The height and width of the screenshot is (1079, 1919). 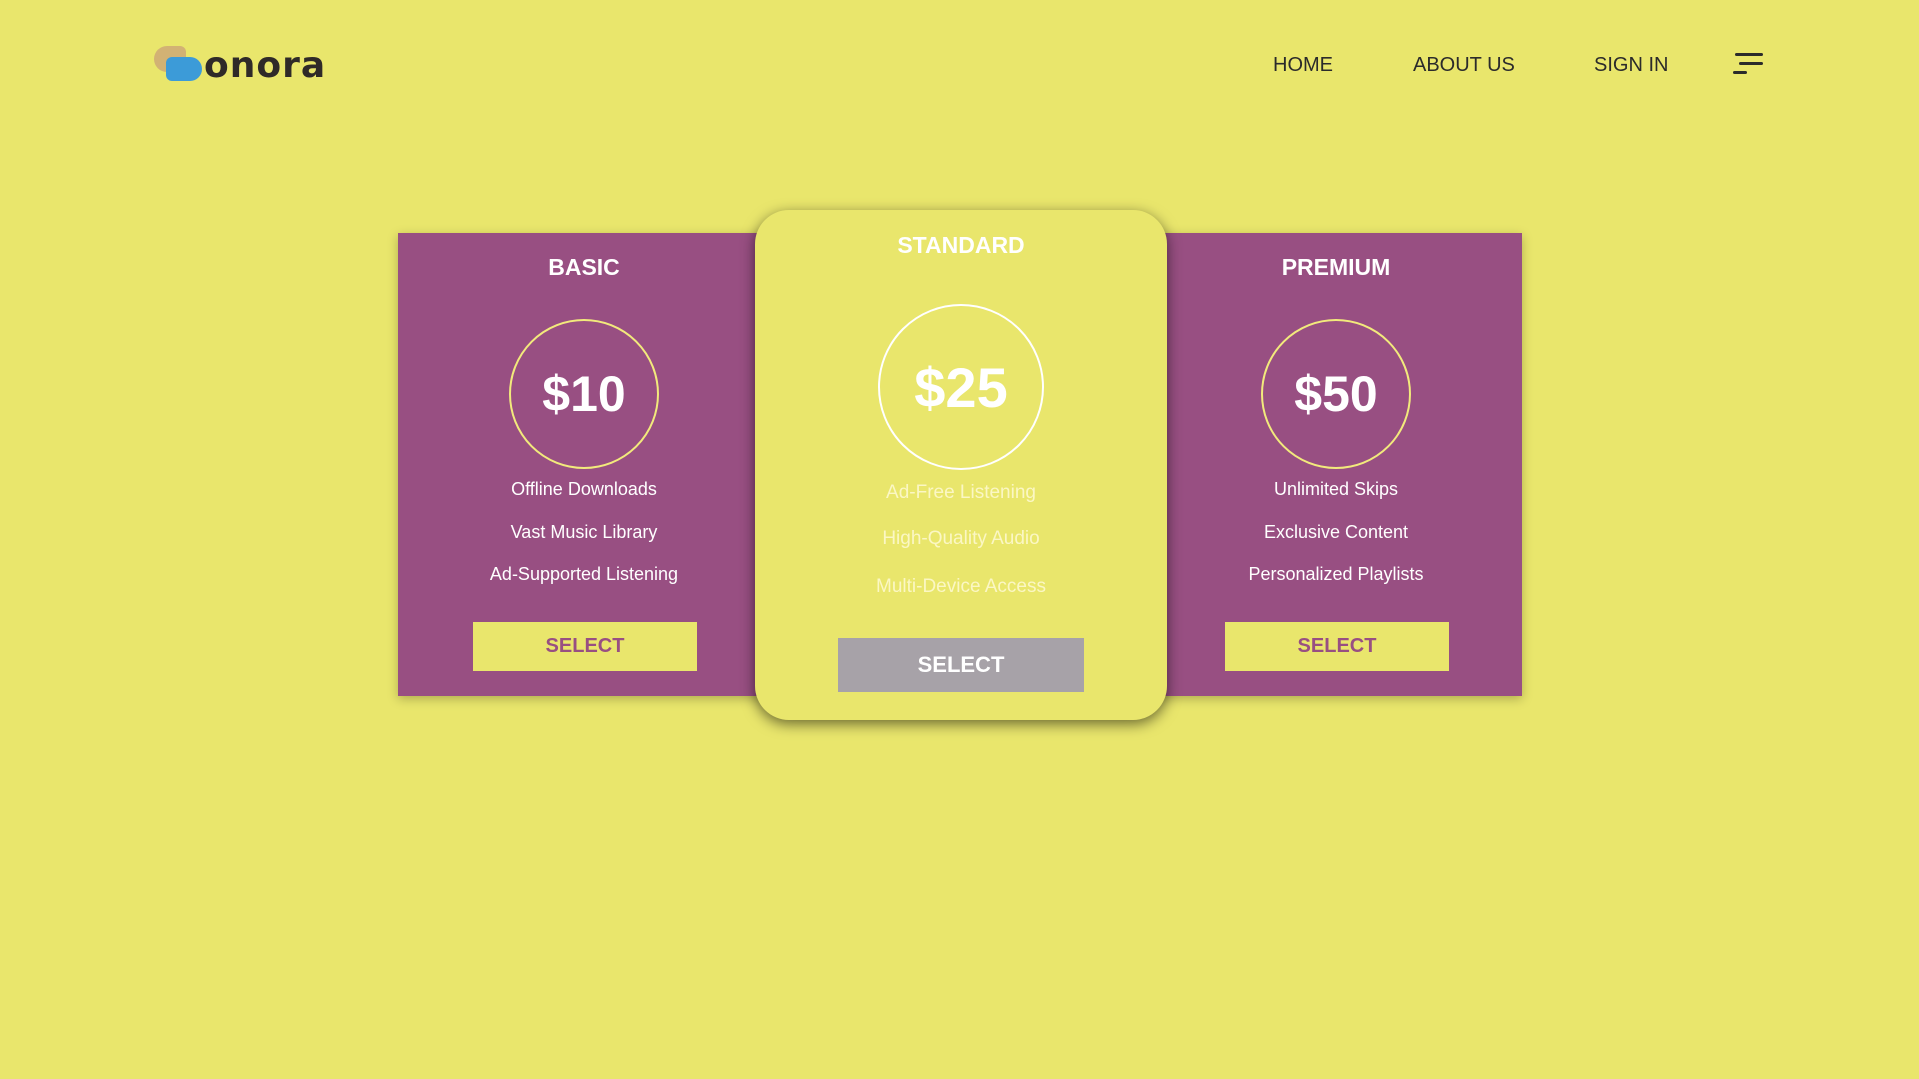 I want to click on plan-feature: Ad-Free Listening, so click(x=961, y=492).